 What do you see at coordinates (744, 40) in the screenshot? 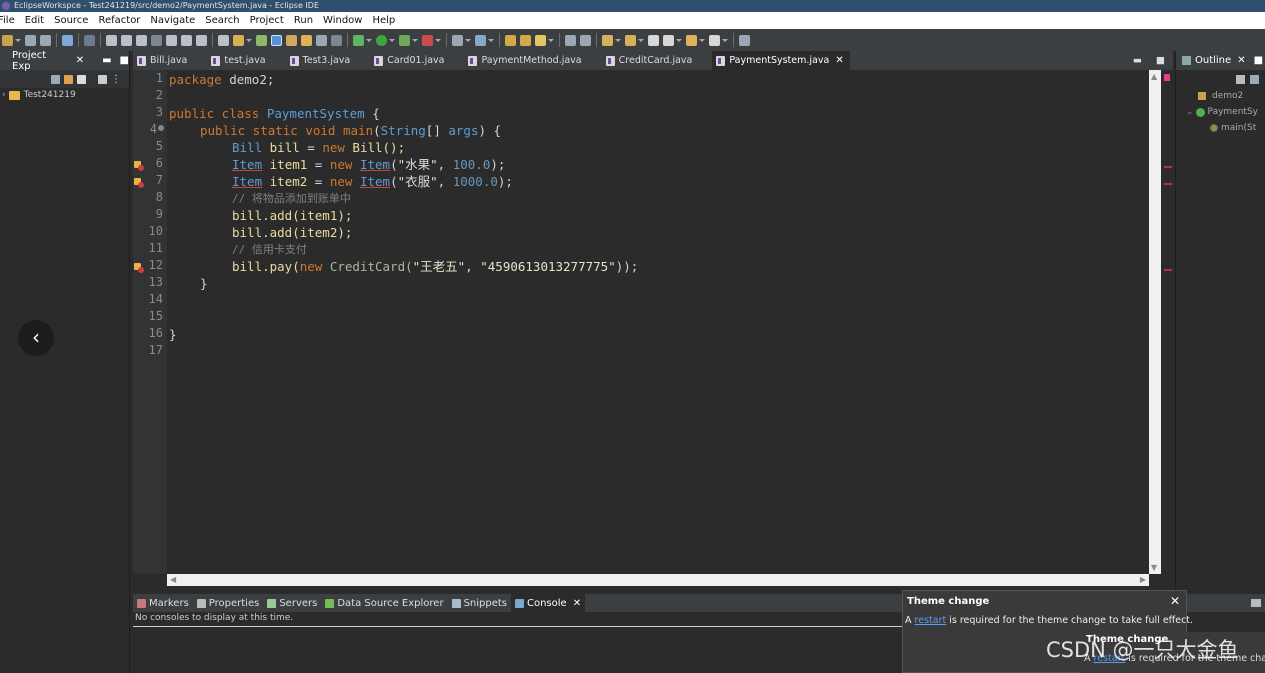
I see `open-perspective-icon` at bounding box center [744, 40].